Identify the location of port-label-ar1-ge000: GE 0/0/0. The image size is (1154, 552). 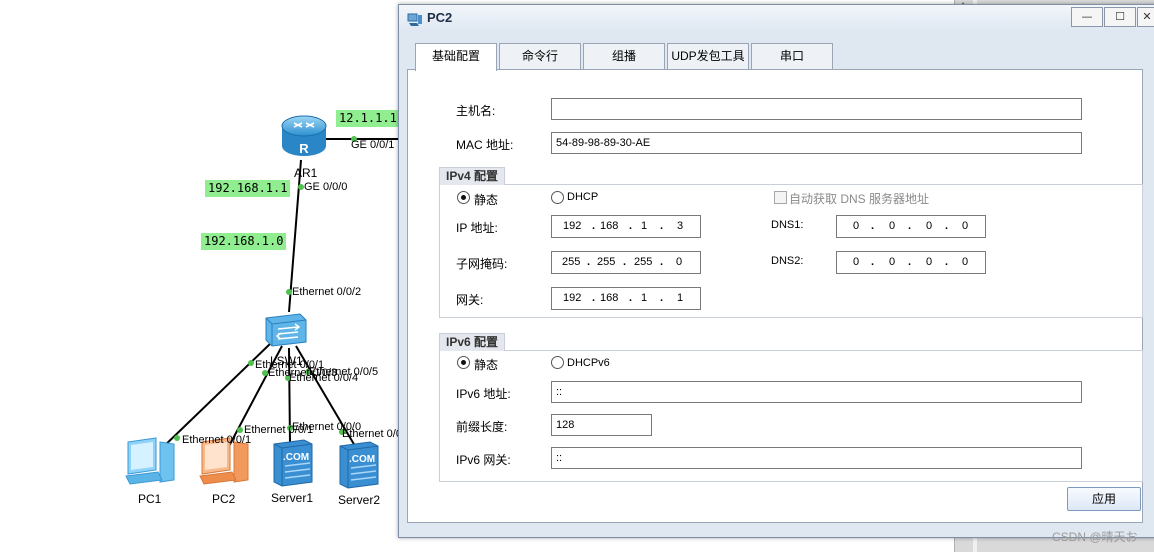
(326, 187).